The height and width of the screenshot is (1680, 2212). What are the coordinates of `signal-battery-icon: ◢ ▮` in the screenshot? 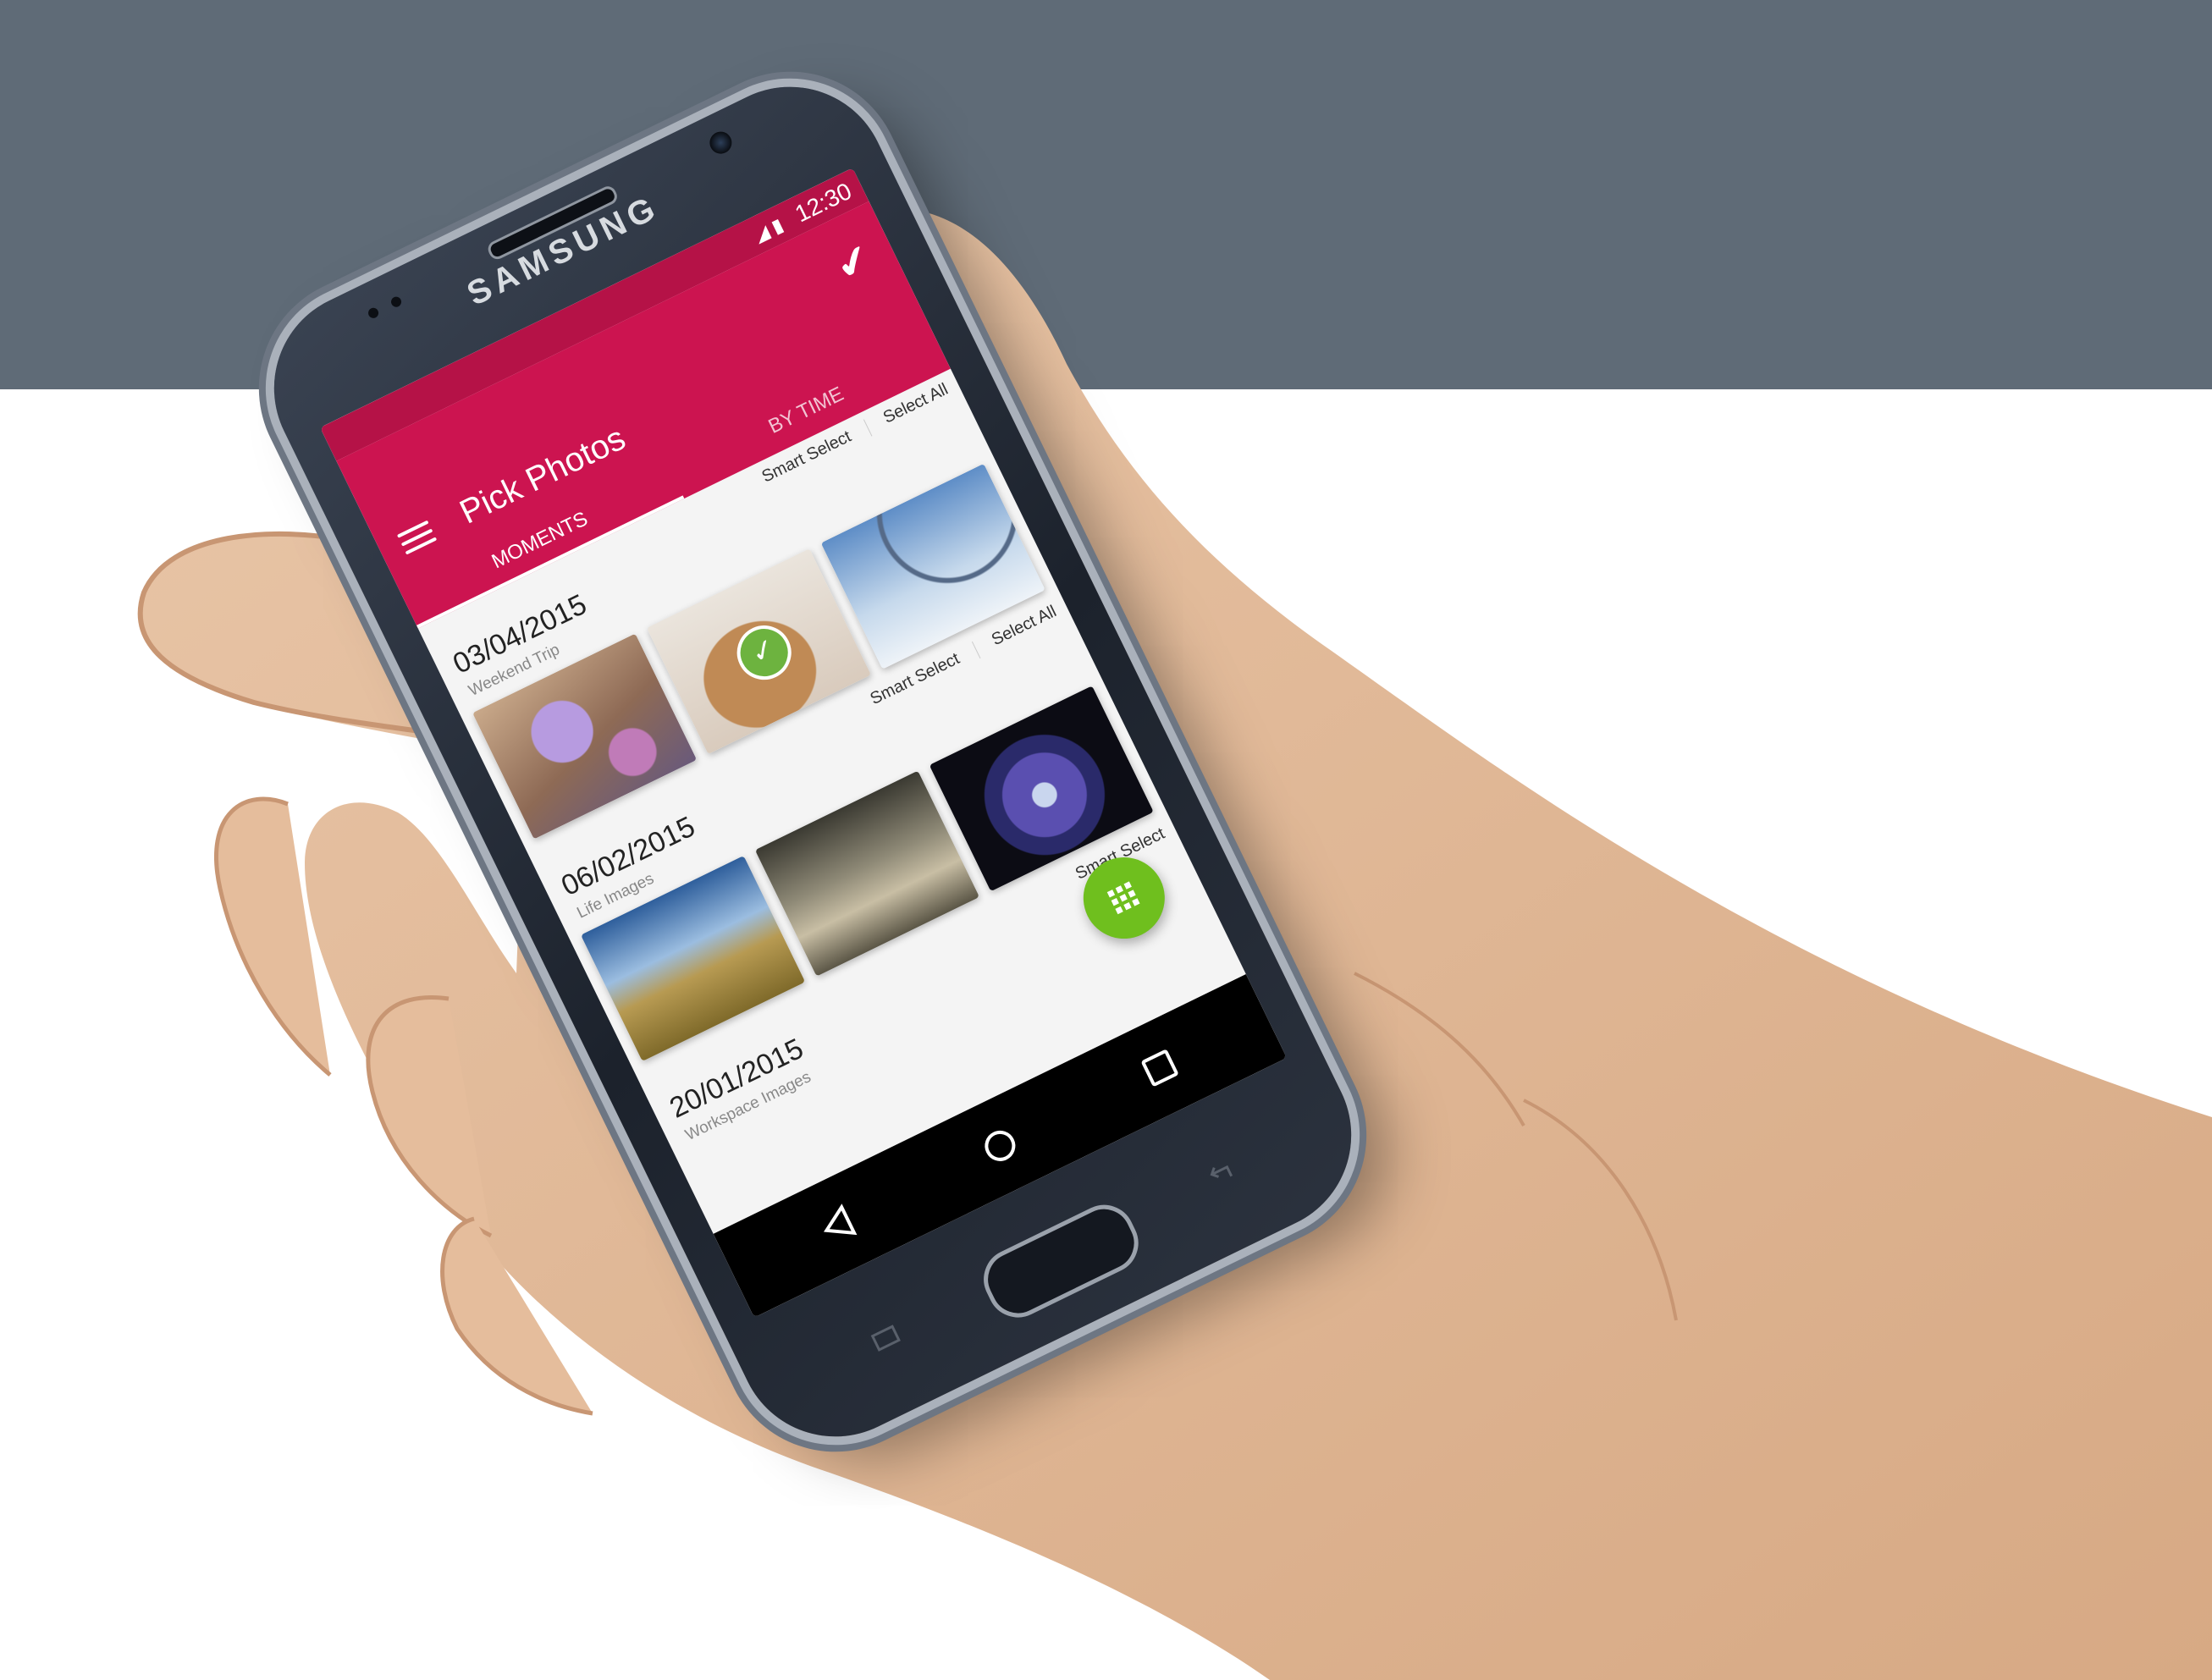 It's located at (768, 229).